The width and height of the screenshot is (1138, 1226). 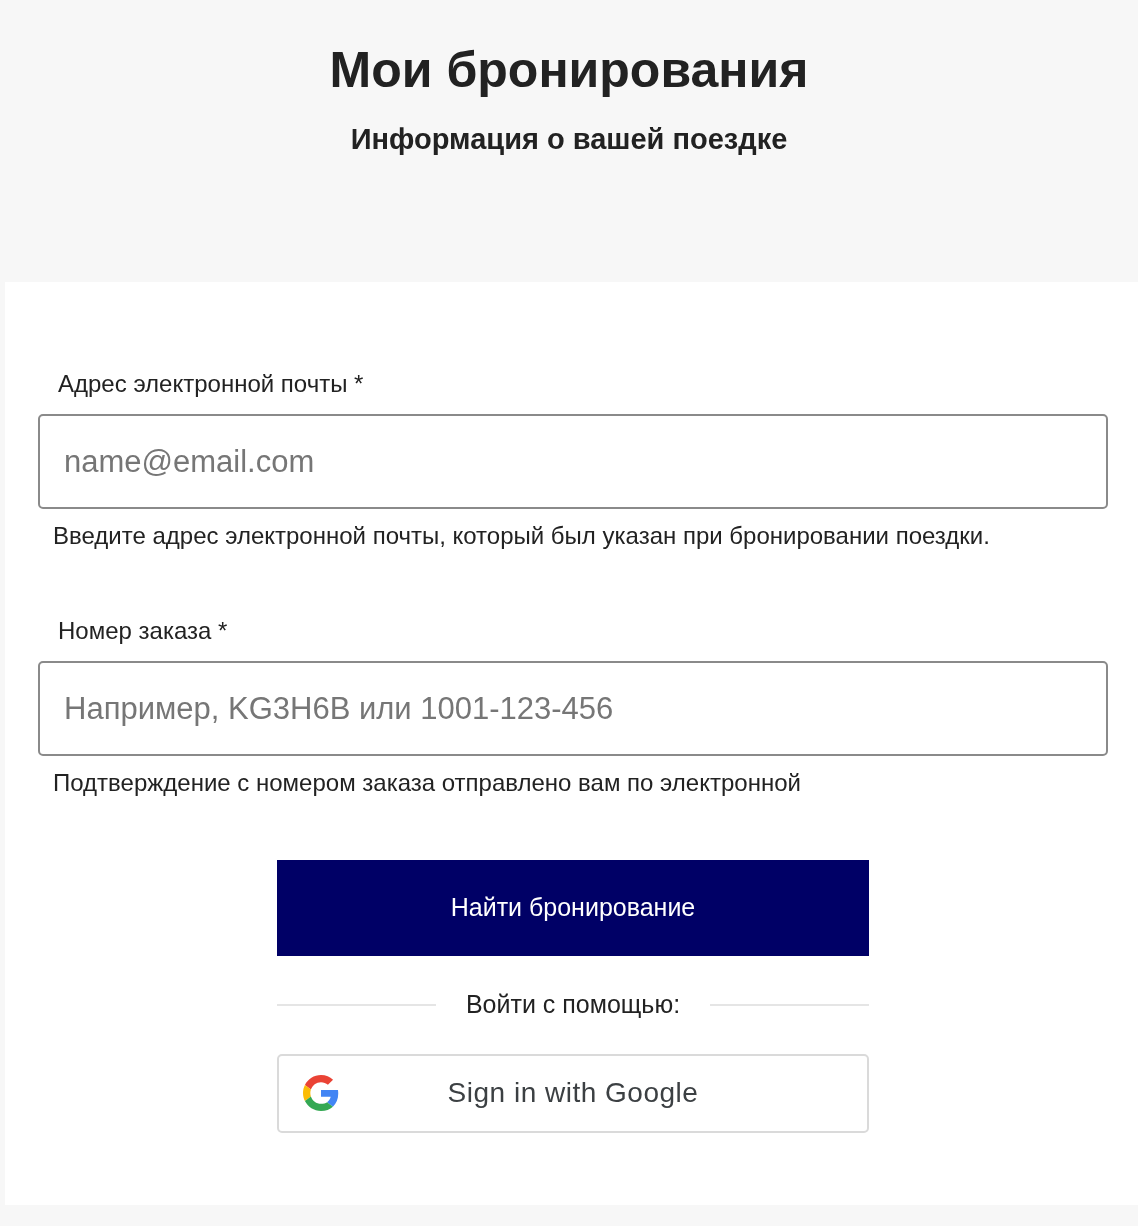 What do you see at coordinates (427, 783) in the screenshot?
I see `help-text: Подтверждение с номером заказа отправлено вам по электронной` at bounding box center [427, 783].